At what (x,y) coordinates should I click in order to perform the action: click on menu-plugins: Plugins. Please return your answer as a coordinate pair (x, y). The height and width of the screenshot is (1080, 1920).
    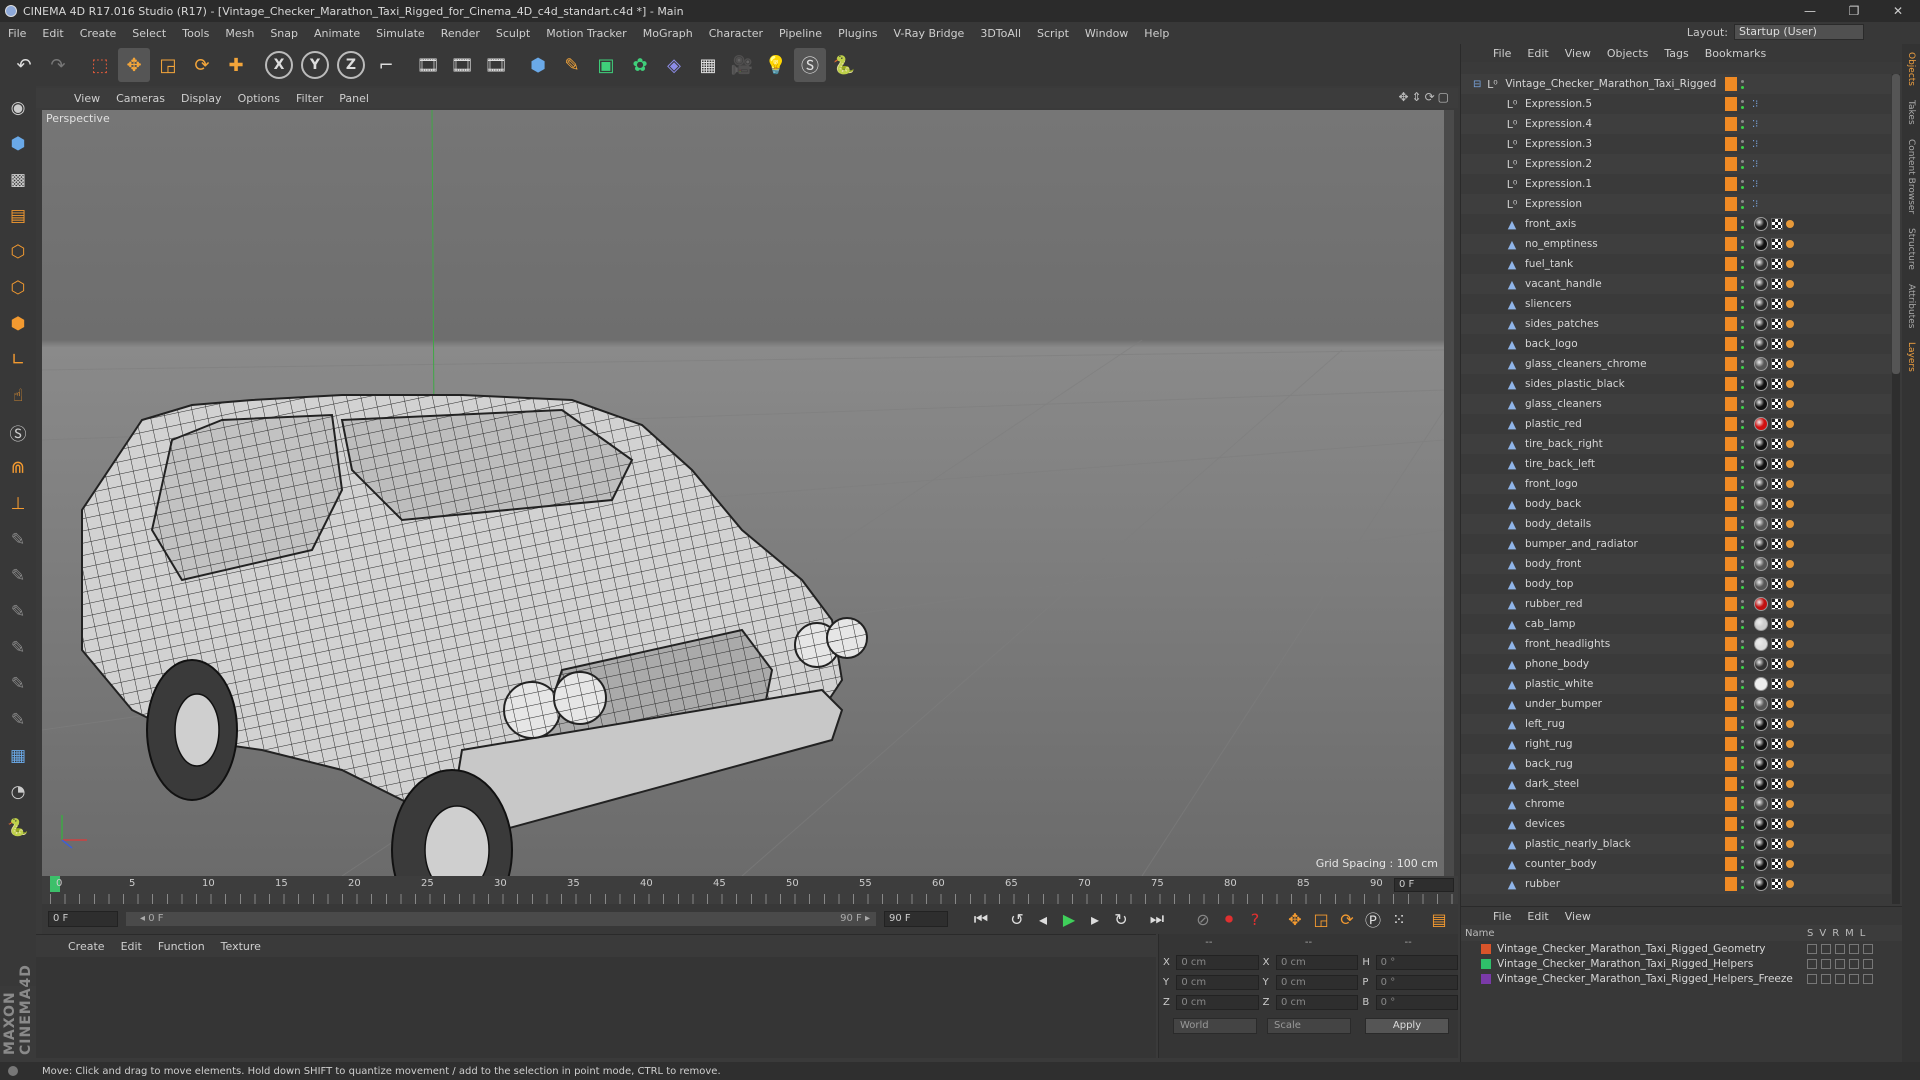
    Looking at the image, I should click on (857, 33).